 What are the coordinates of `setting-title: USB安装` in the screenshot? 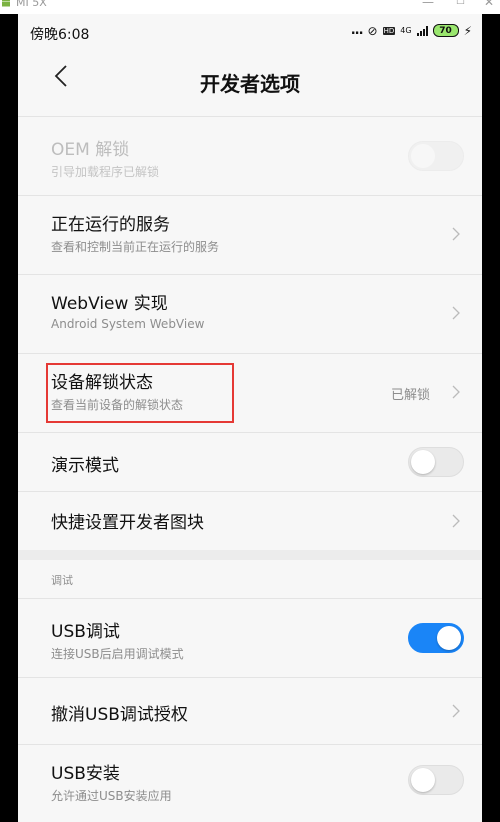 It's located at (85, 774).